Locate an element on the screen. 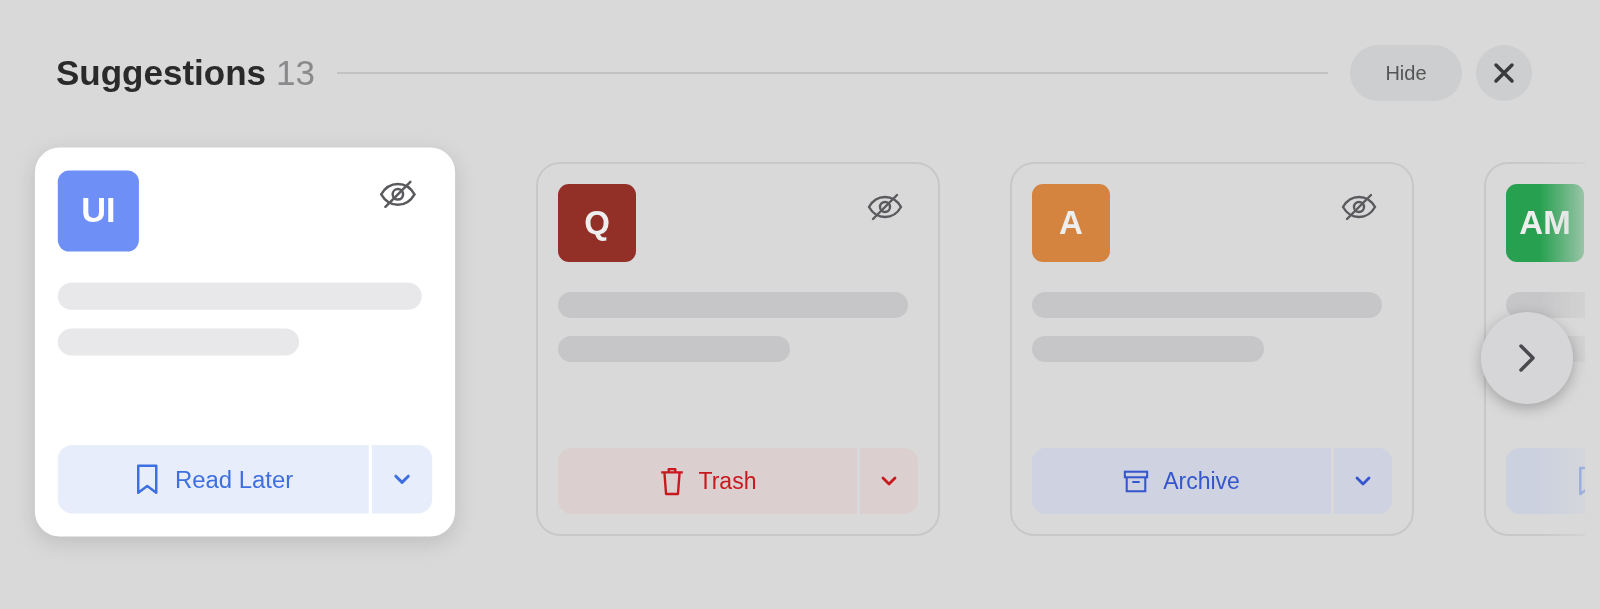 The height and width of the screenshot is (609, 1600). action-button: Archive is located at coordinates (1181, 481).